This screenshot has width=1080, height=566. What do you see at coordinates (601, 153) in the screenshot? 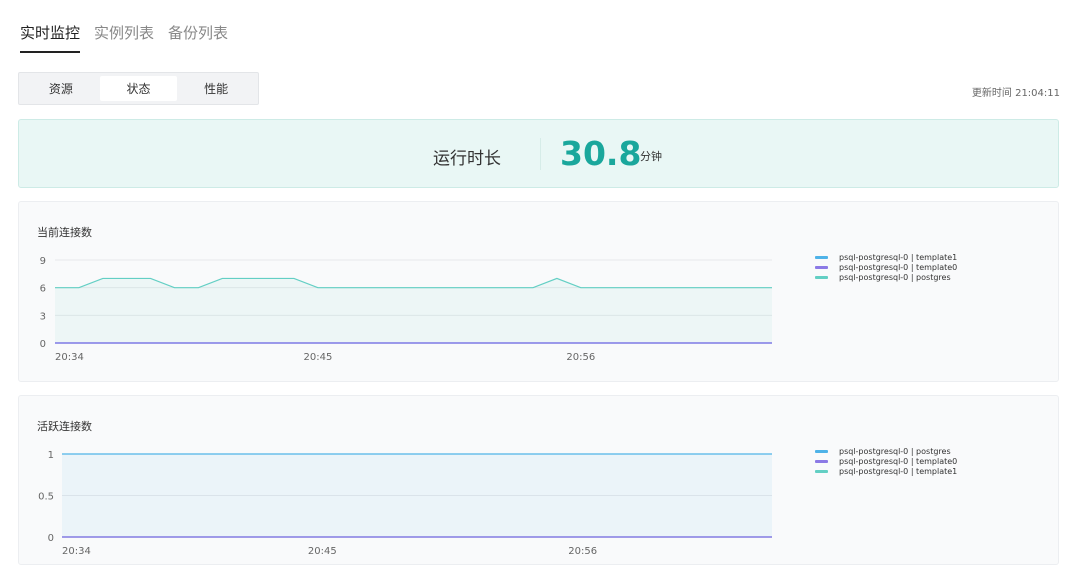
I see `uptime-value: 30.8` at bounding box center [601, 153].